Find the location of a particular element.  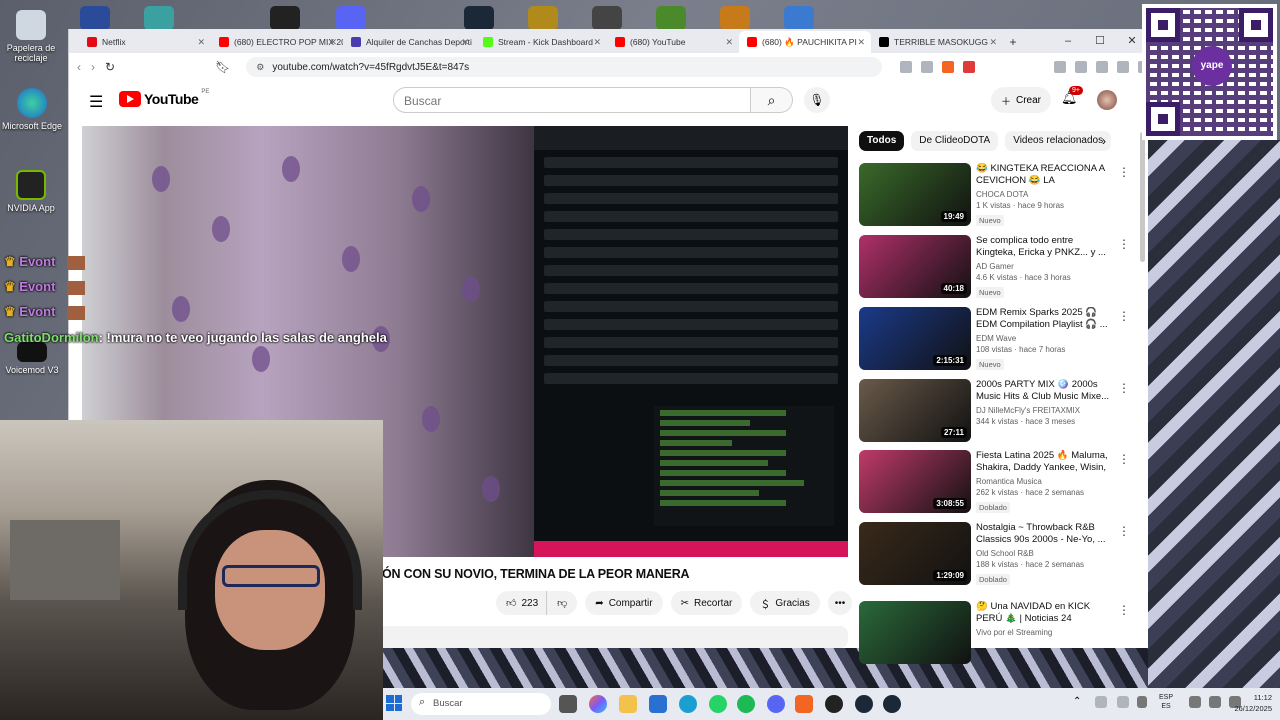

video-thumbnail is located at coordinates (915, 632).